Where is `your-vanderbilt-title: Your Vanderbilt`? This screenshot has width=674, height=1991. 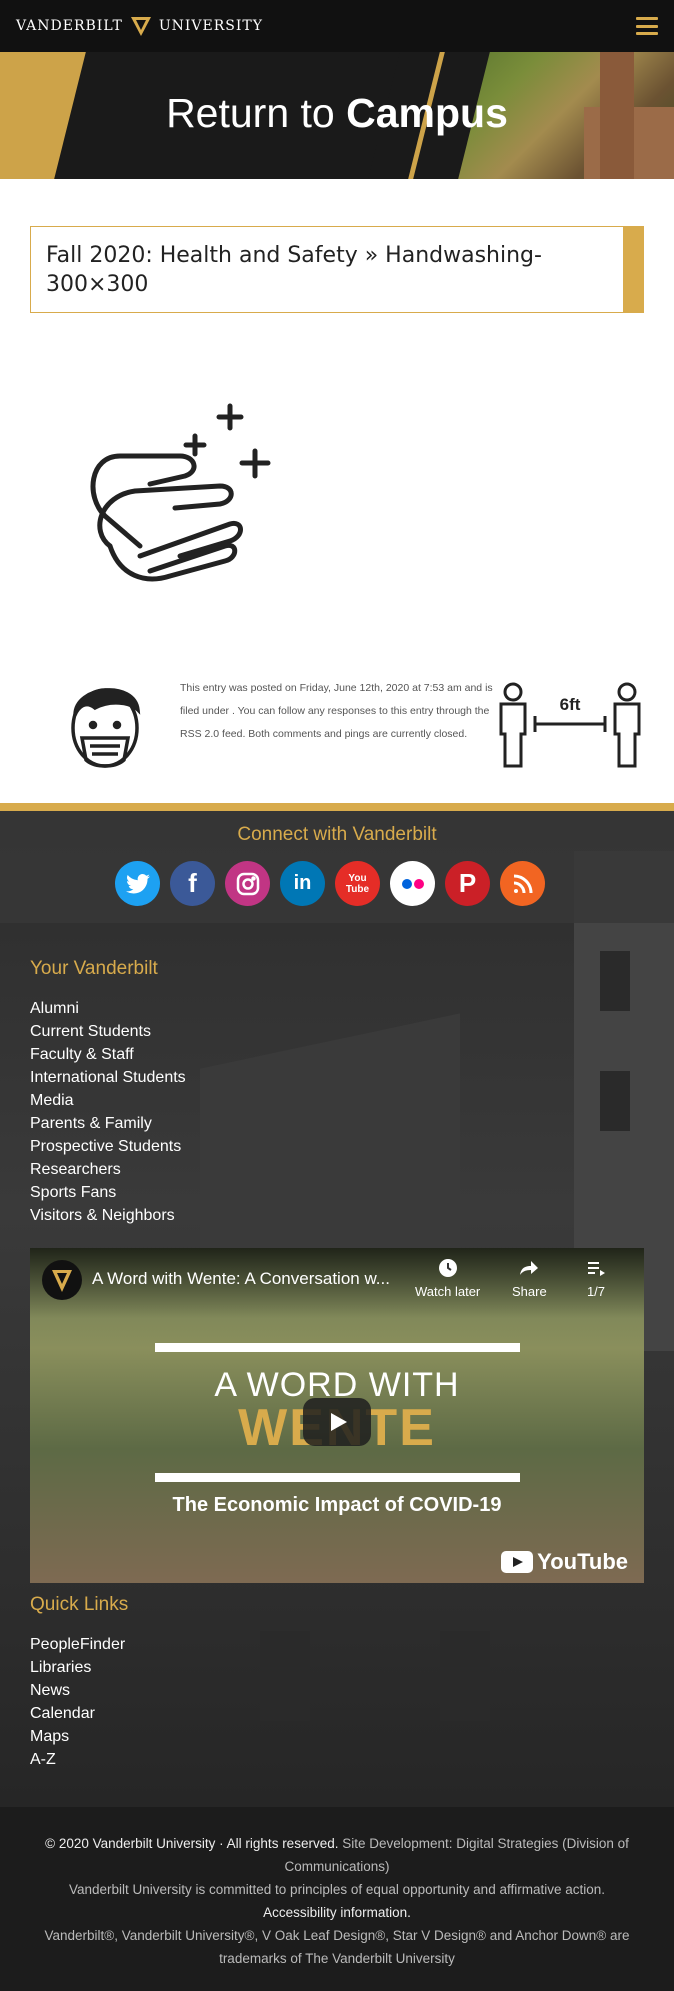 your-vanderbilt-title: Your Vanderbilt is located at coordinates (94, 968).